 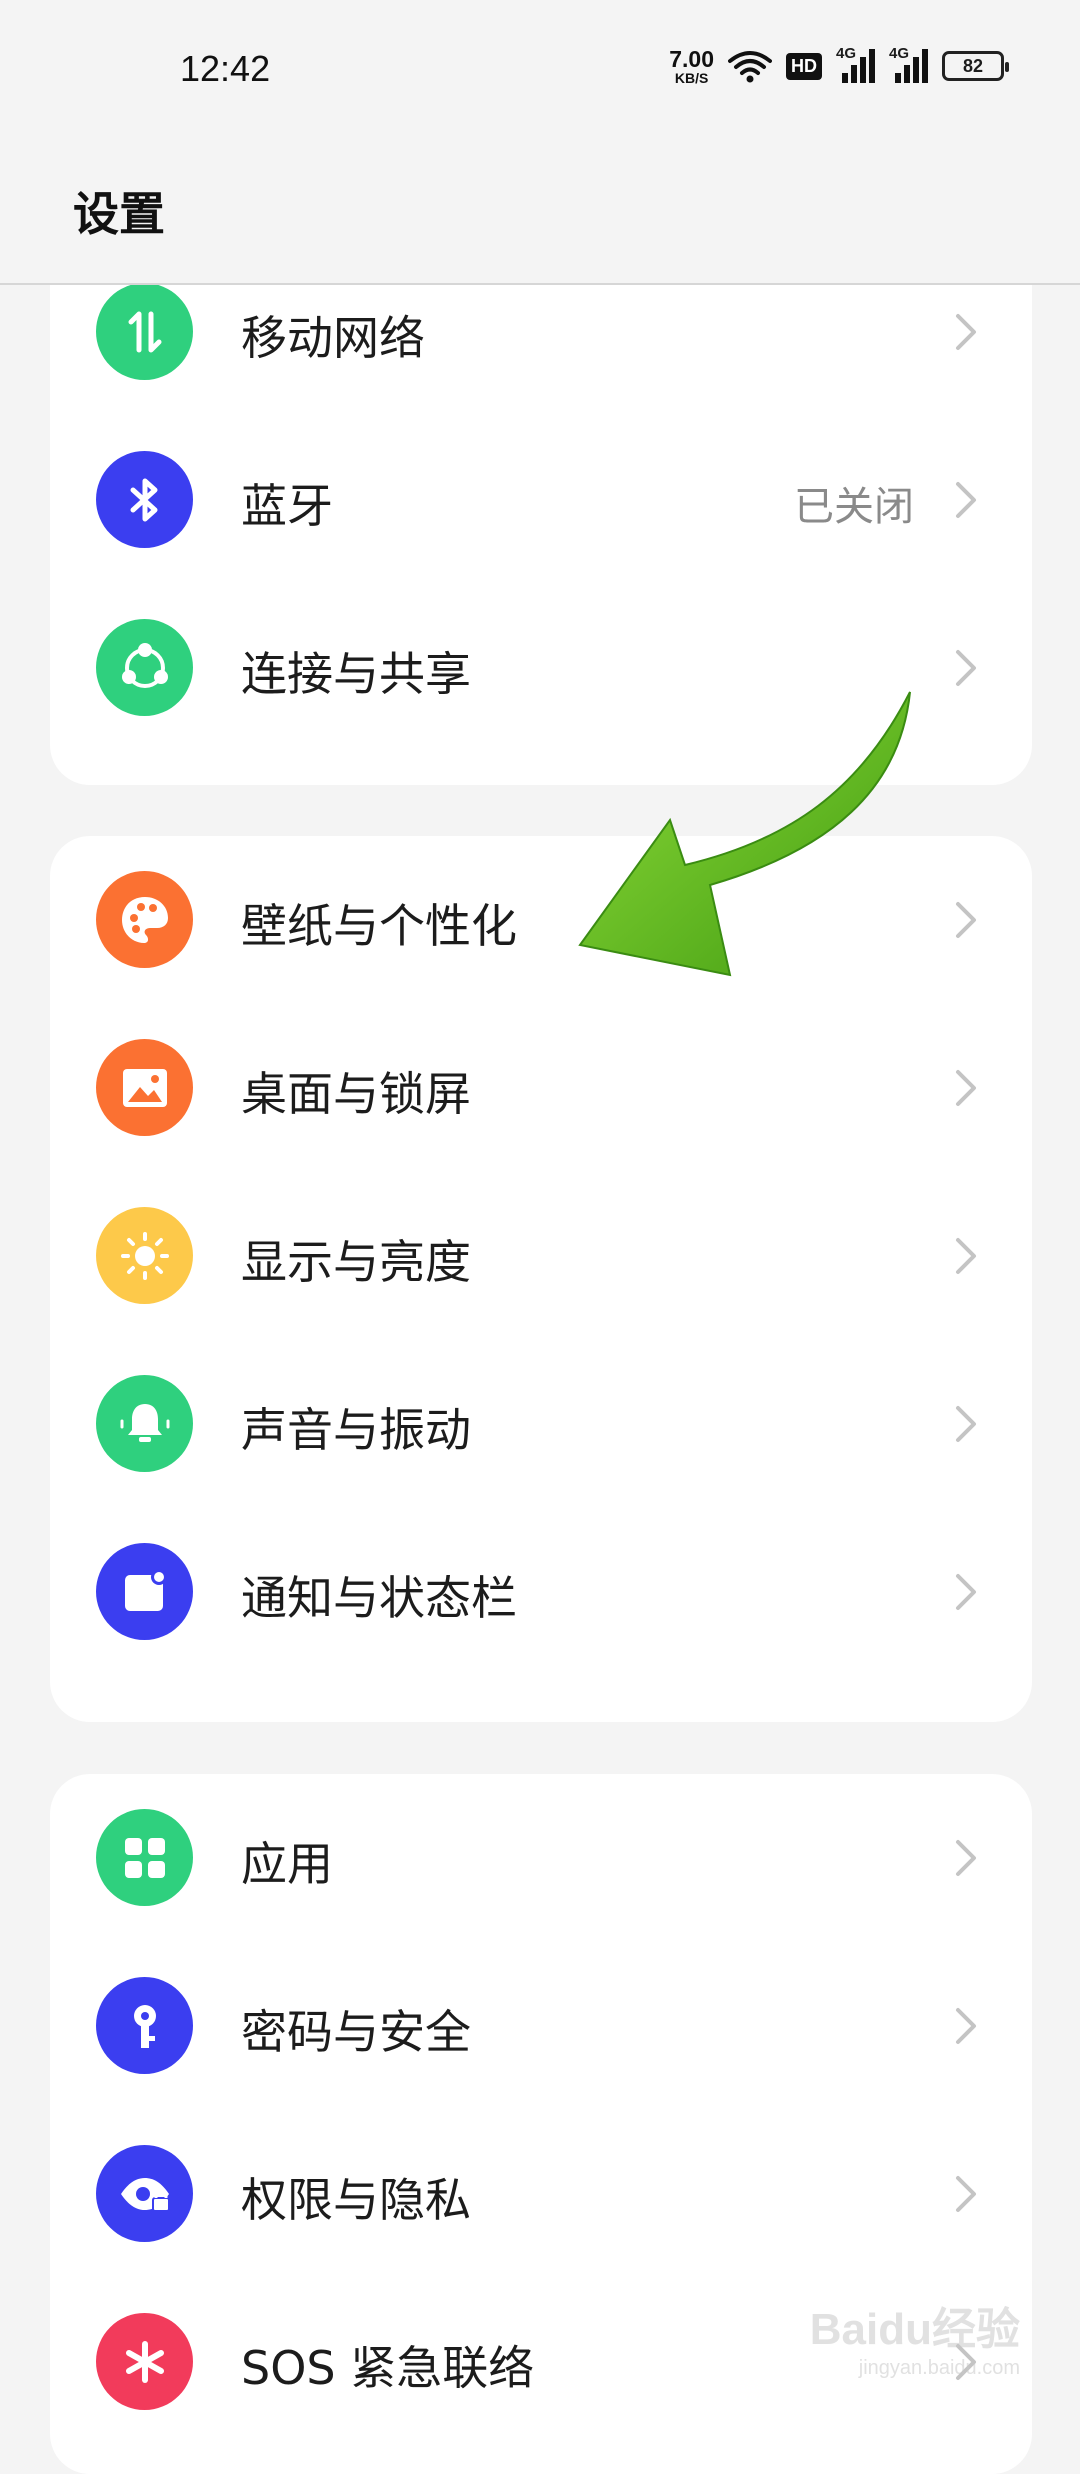 What do you see at coordinates (387, 2365) in the screenshot?
I see `settings-item-label: SOS 紧急联络` at bounding box center [387, 2365].